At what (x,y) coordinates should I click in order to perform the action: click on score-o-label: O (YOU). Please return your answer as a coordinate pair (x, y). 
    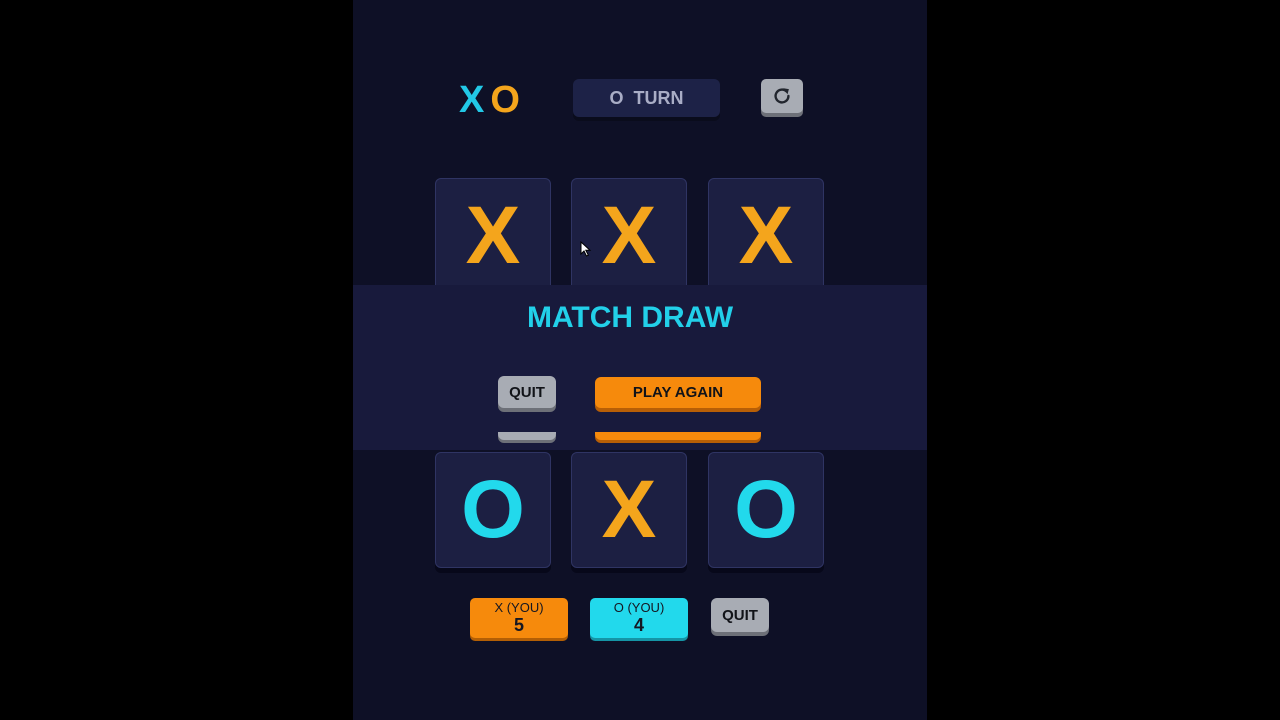
    Looking at the image, I should click on (639, 607).